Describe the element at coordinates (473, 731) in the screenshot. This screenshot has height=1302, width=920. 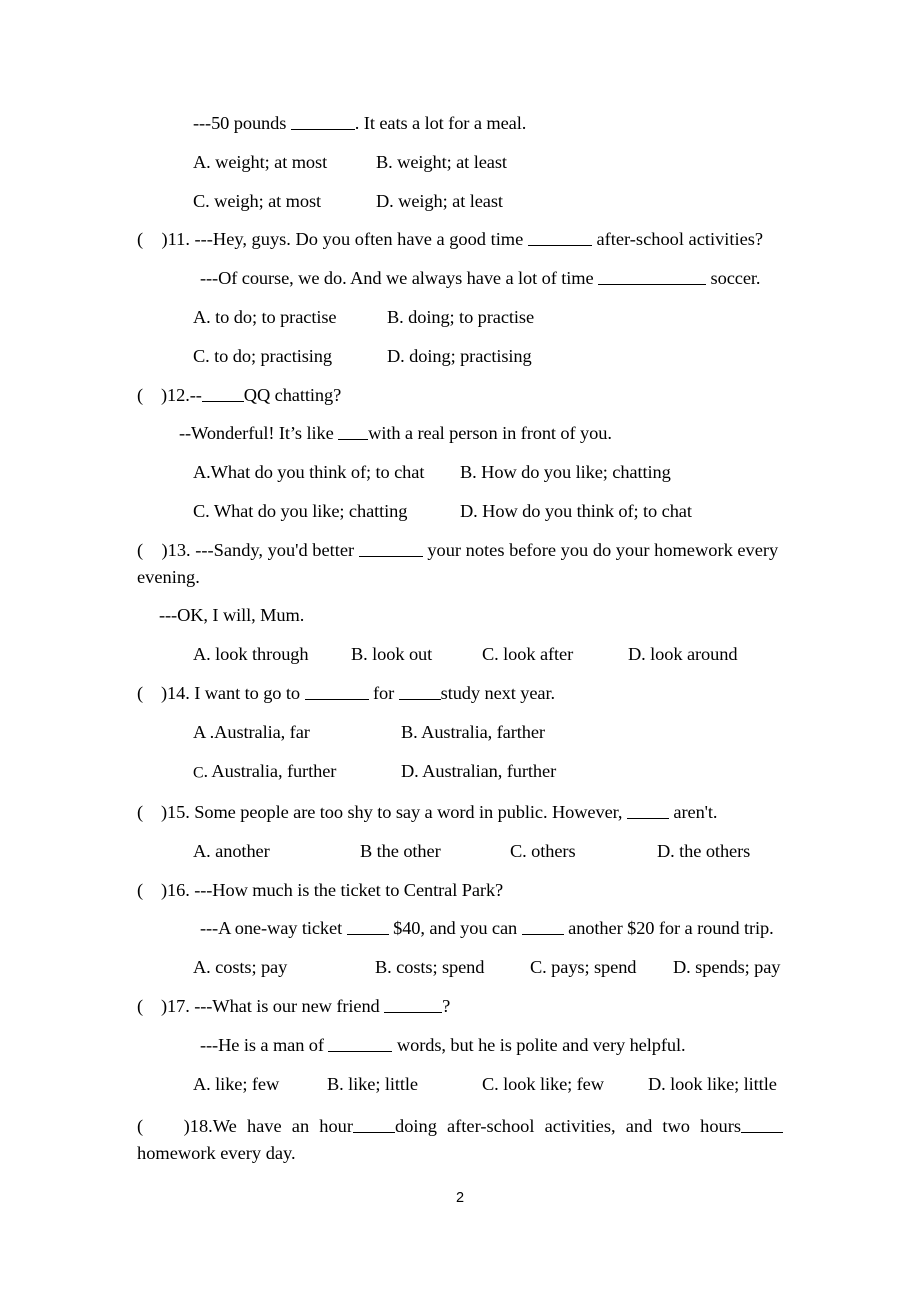
I see `option-b: B. Australia, farther` at that location.